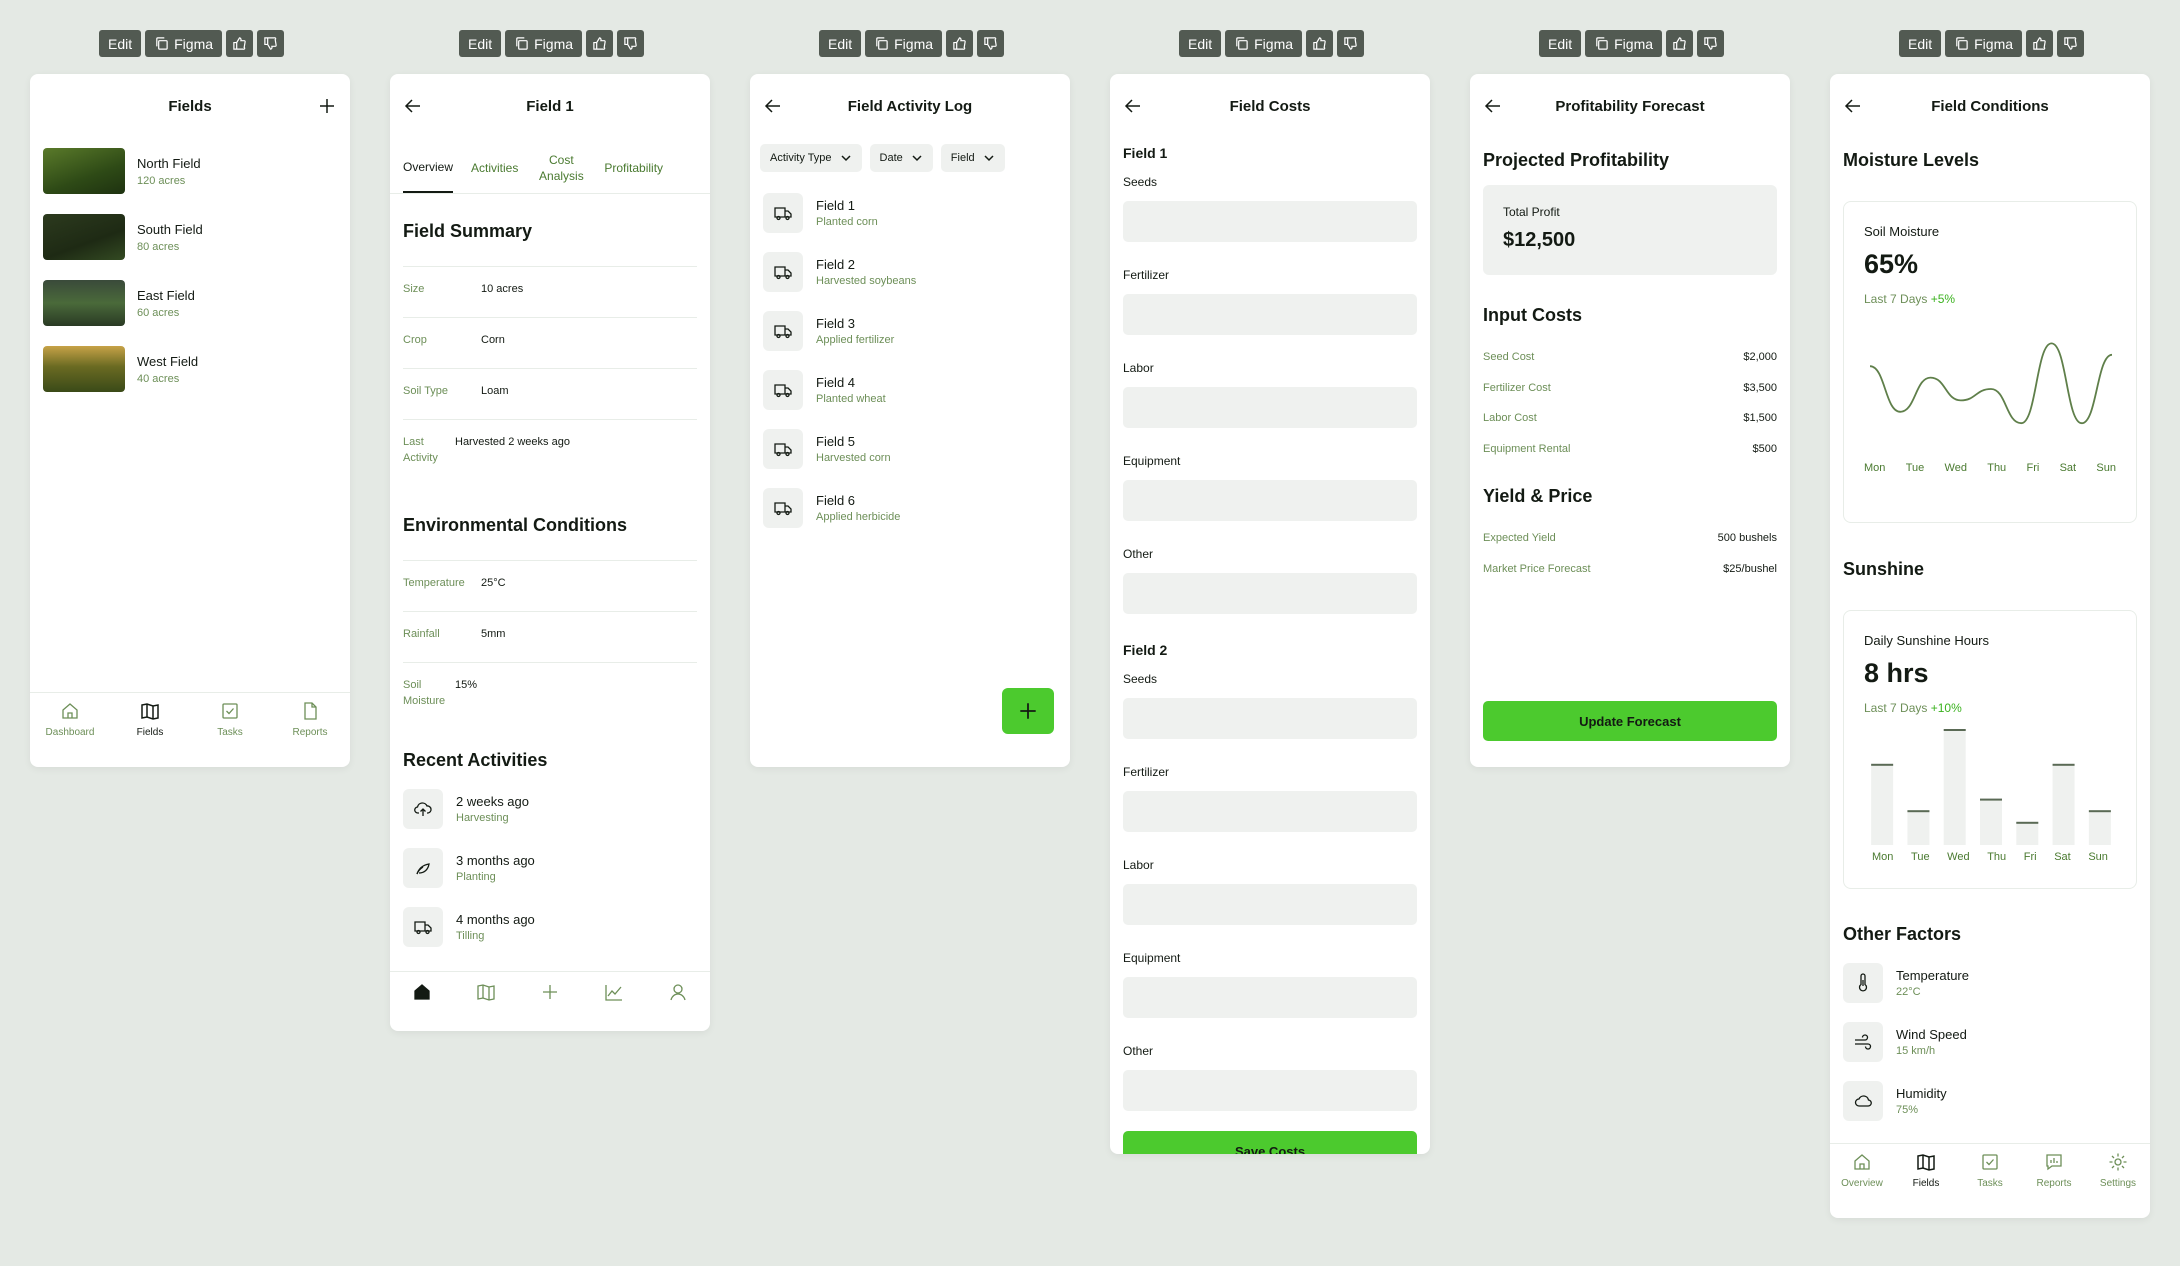  I want to click on nav-overview: Overview, so click(1862, 1170).